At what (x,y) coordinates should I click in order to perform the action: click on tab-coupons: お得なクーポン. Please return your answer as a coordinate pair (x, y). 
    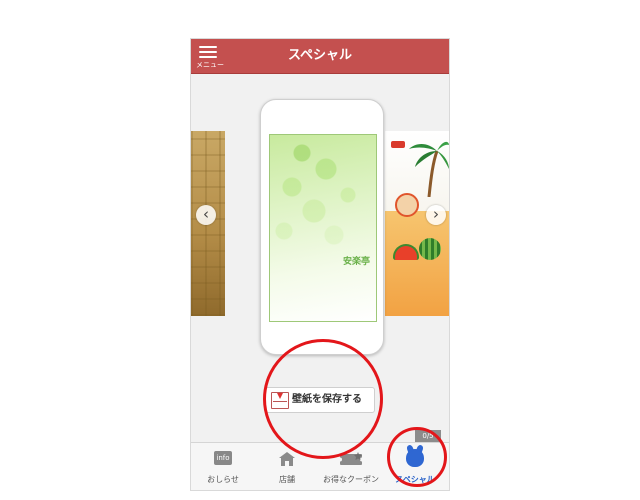
    Looking at the image, I should click on (351, 466).